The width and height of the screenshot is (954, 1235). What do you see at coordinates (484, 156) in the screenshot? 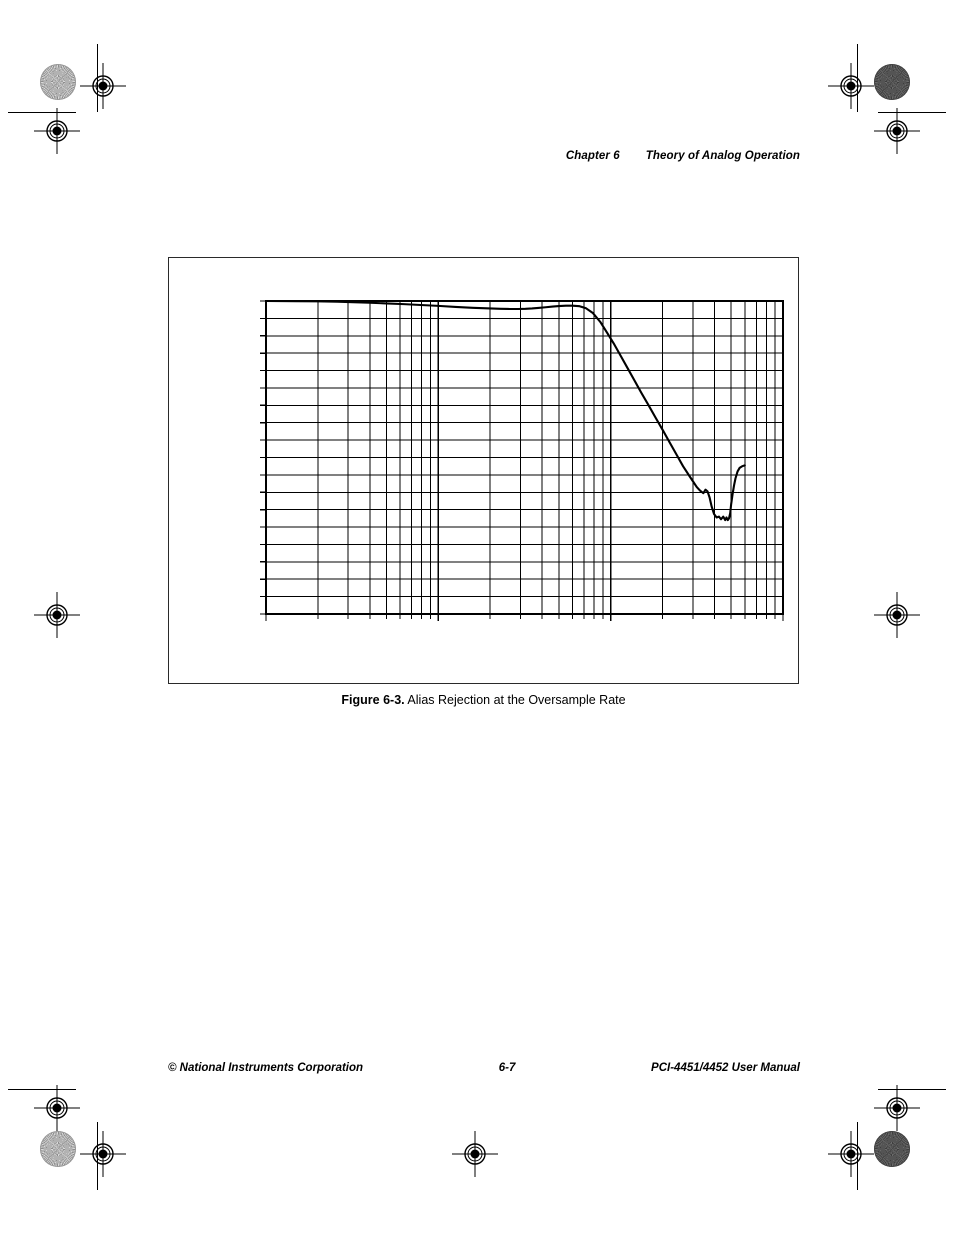
I see `running-head: Chapter 6 Theory of Analog Operation` at bounding box center [484, 156].